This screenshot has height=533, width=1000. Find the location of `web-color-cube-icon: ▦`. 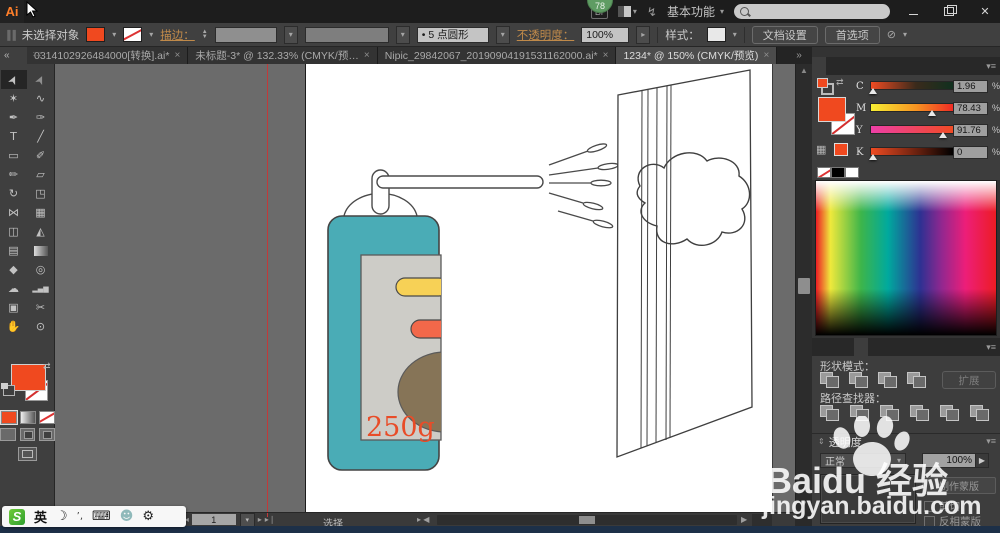

web-color-cube-icon: ▦ is located at coordinates (821, 149).